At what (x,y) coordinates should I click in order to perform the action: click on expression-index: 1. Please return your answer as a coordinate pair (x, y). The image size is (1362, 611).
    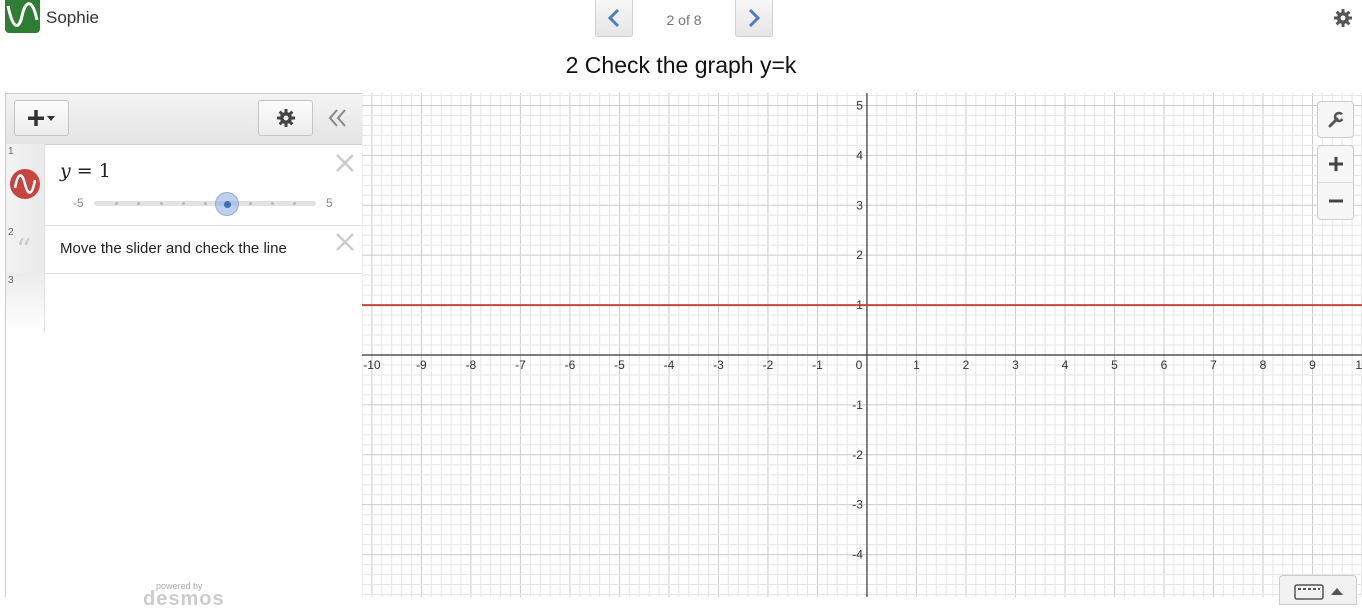
    Looking at the image, I should click on (11, 151).